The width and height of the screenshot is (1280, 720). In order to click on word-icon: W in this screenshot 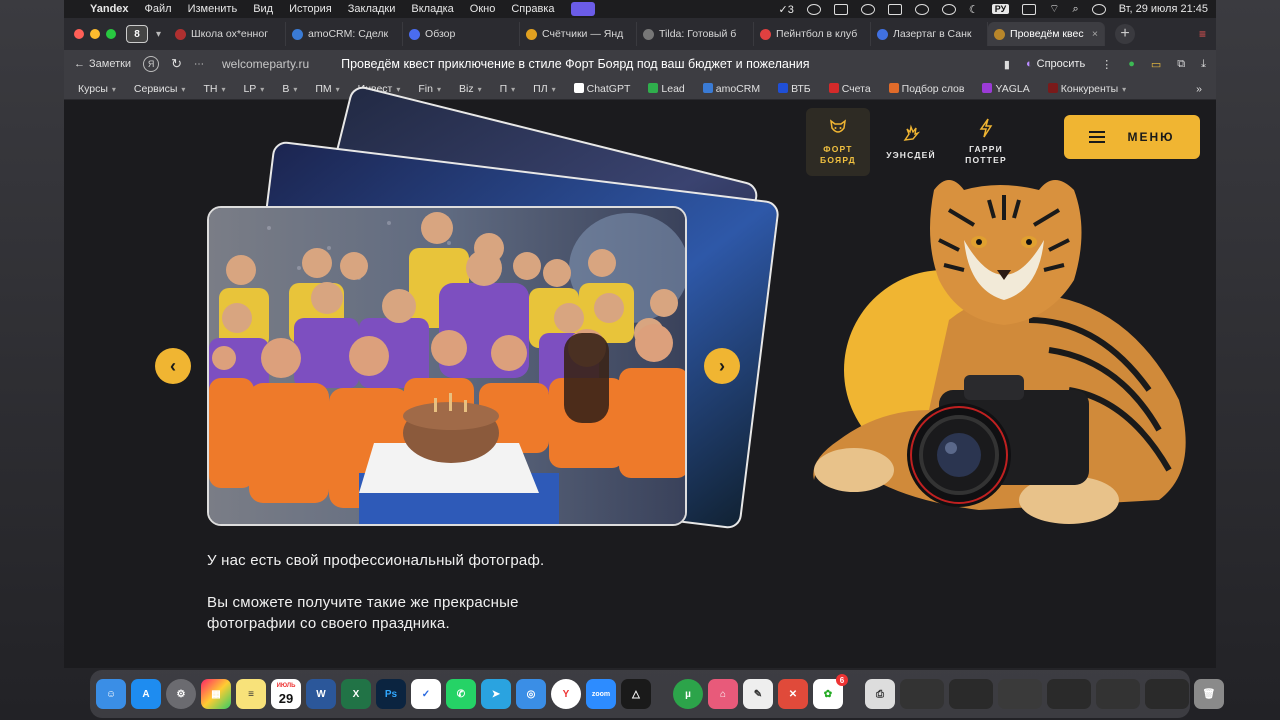, I will do `click(321, 694)`.